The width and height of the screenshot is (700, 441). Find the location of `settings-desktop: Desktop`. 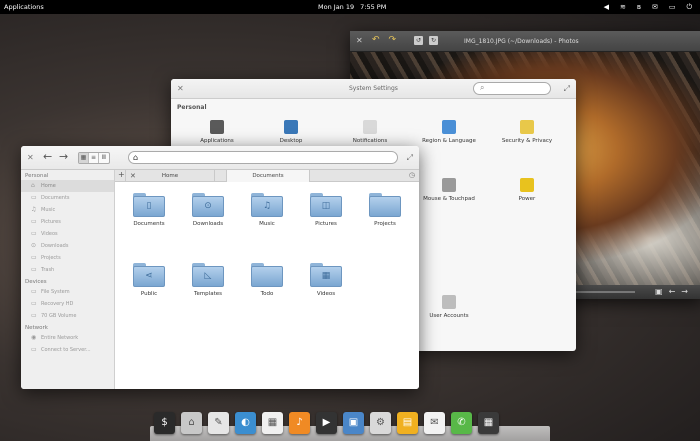

settings-desktop: Desktop is located at coordinates (291, 132).